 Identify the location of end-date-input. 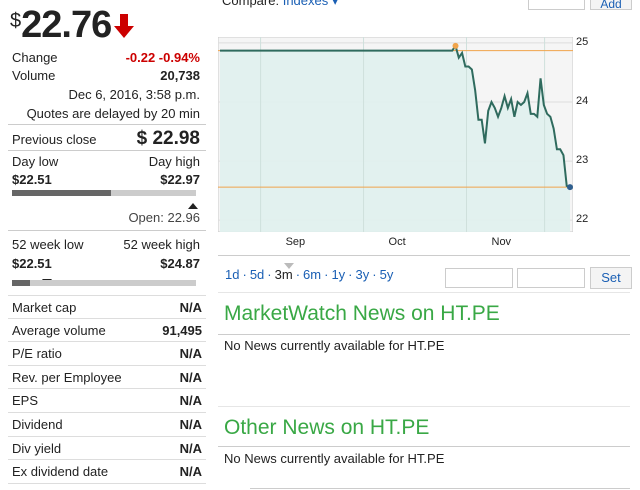
(551, 278).